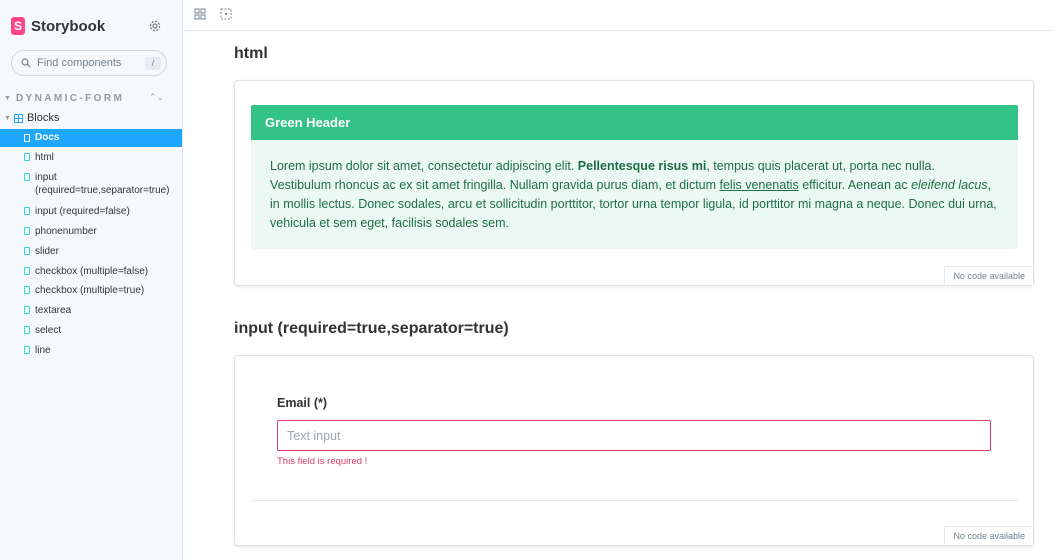  What do you see at coordinates (91, 138) in the screenshot?
I see `sidebar-item-docs: Docs` at bounding box center [91, 138].